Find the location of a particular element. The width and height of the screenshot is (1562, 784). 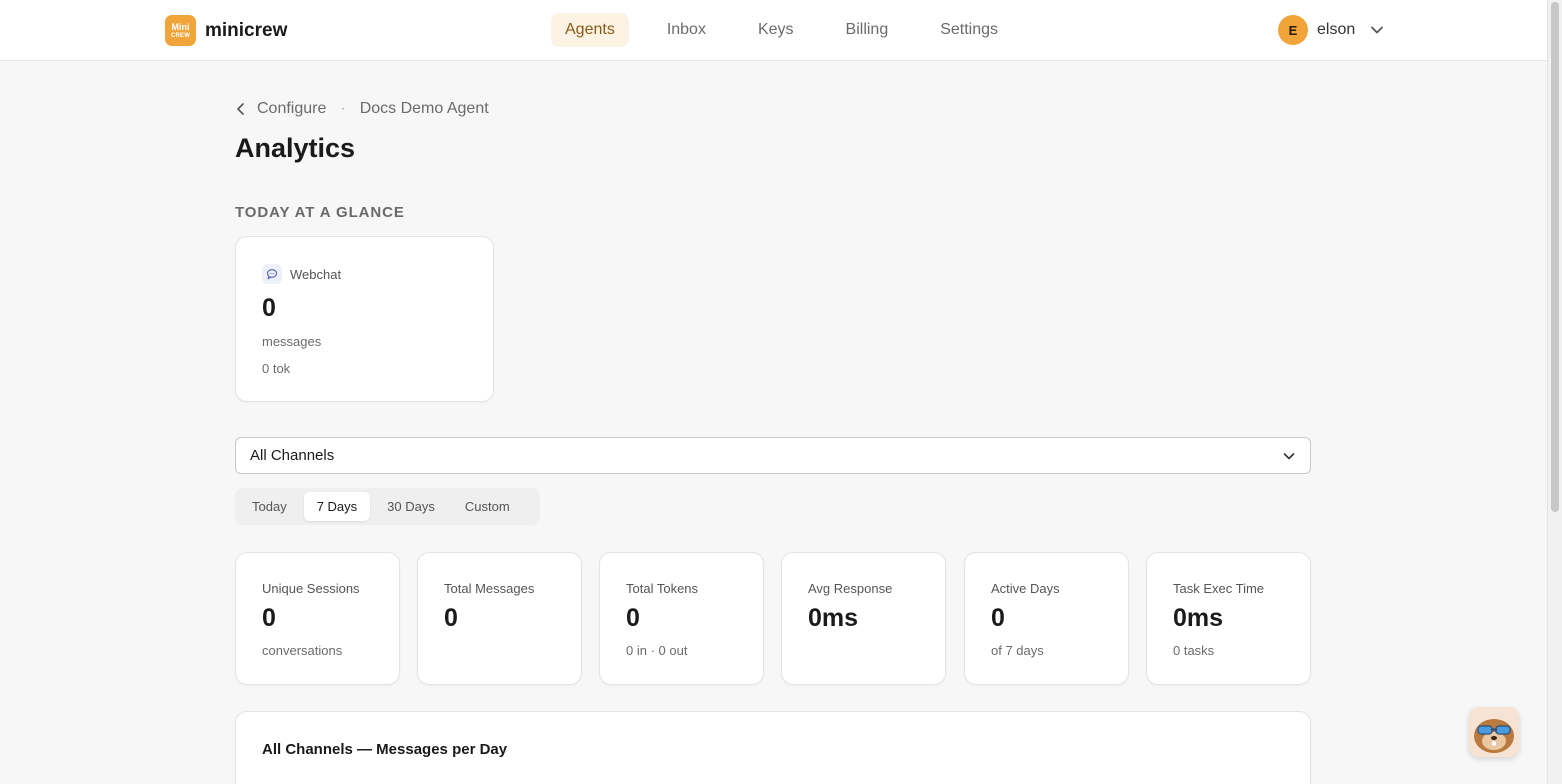

brand-logo: Mini CREW is located at coordinates (180, 30).